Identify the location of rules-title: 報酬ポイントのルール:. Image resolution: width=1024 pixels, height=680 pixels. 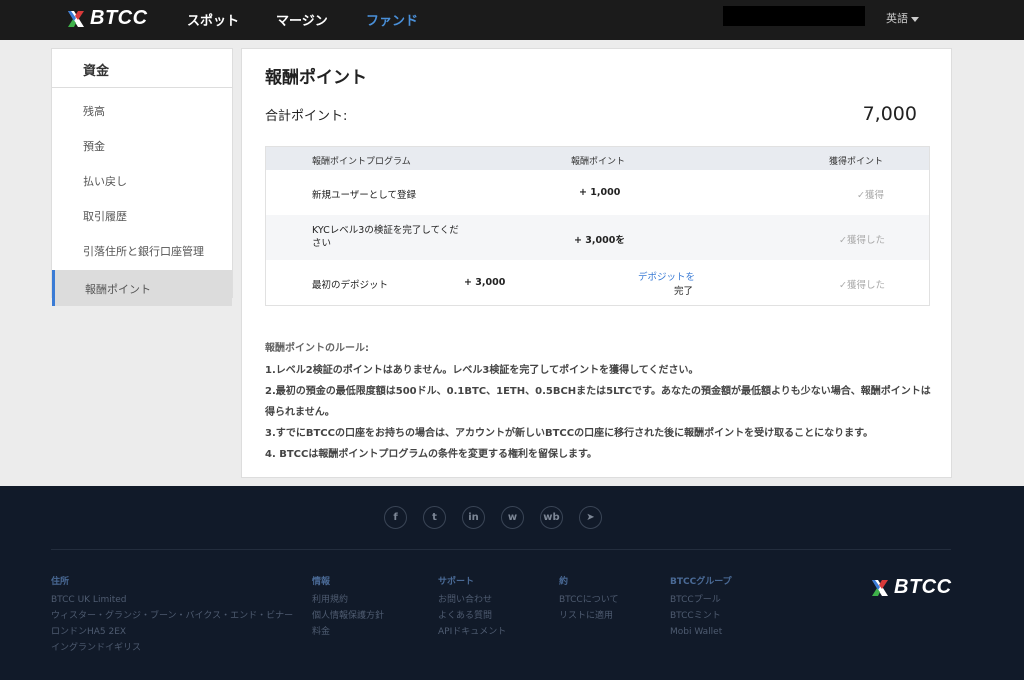
(317, 348).